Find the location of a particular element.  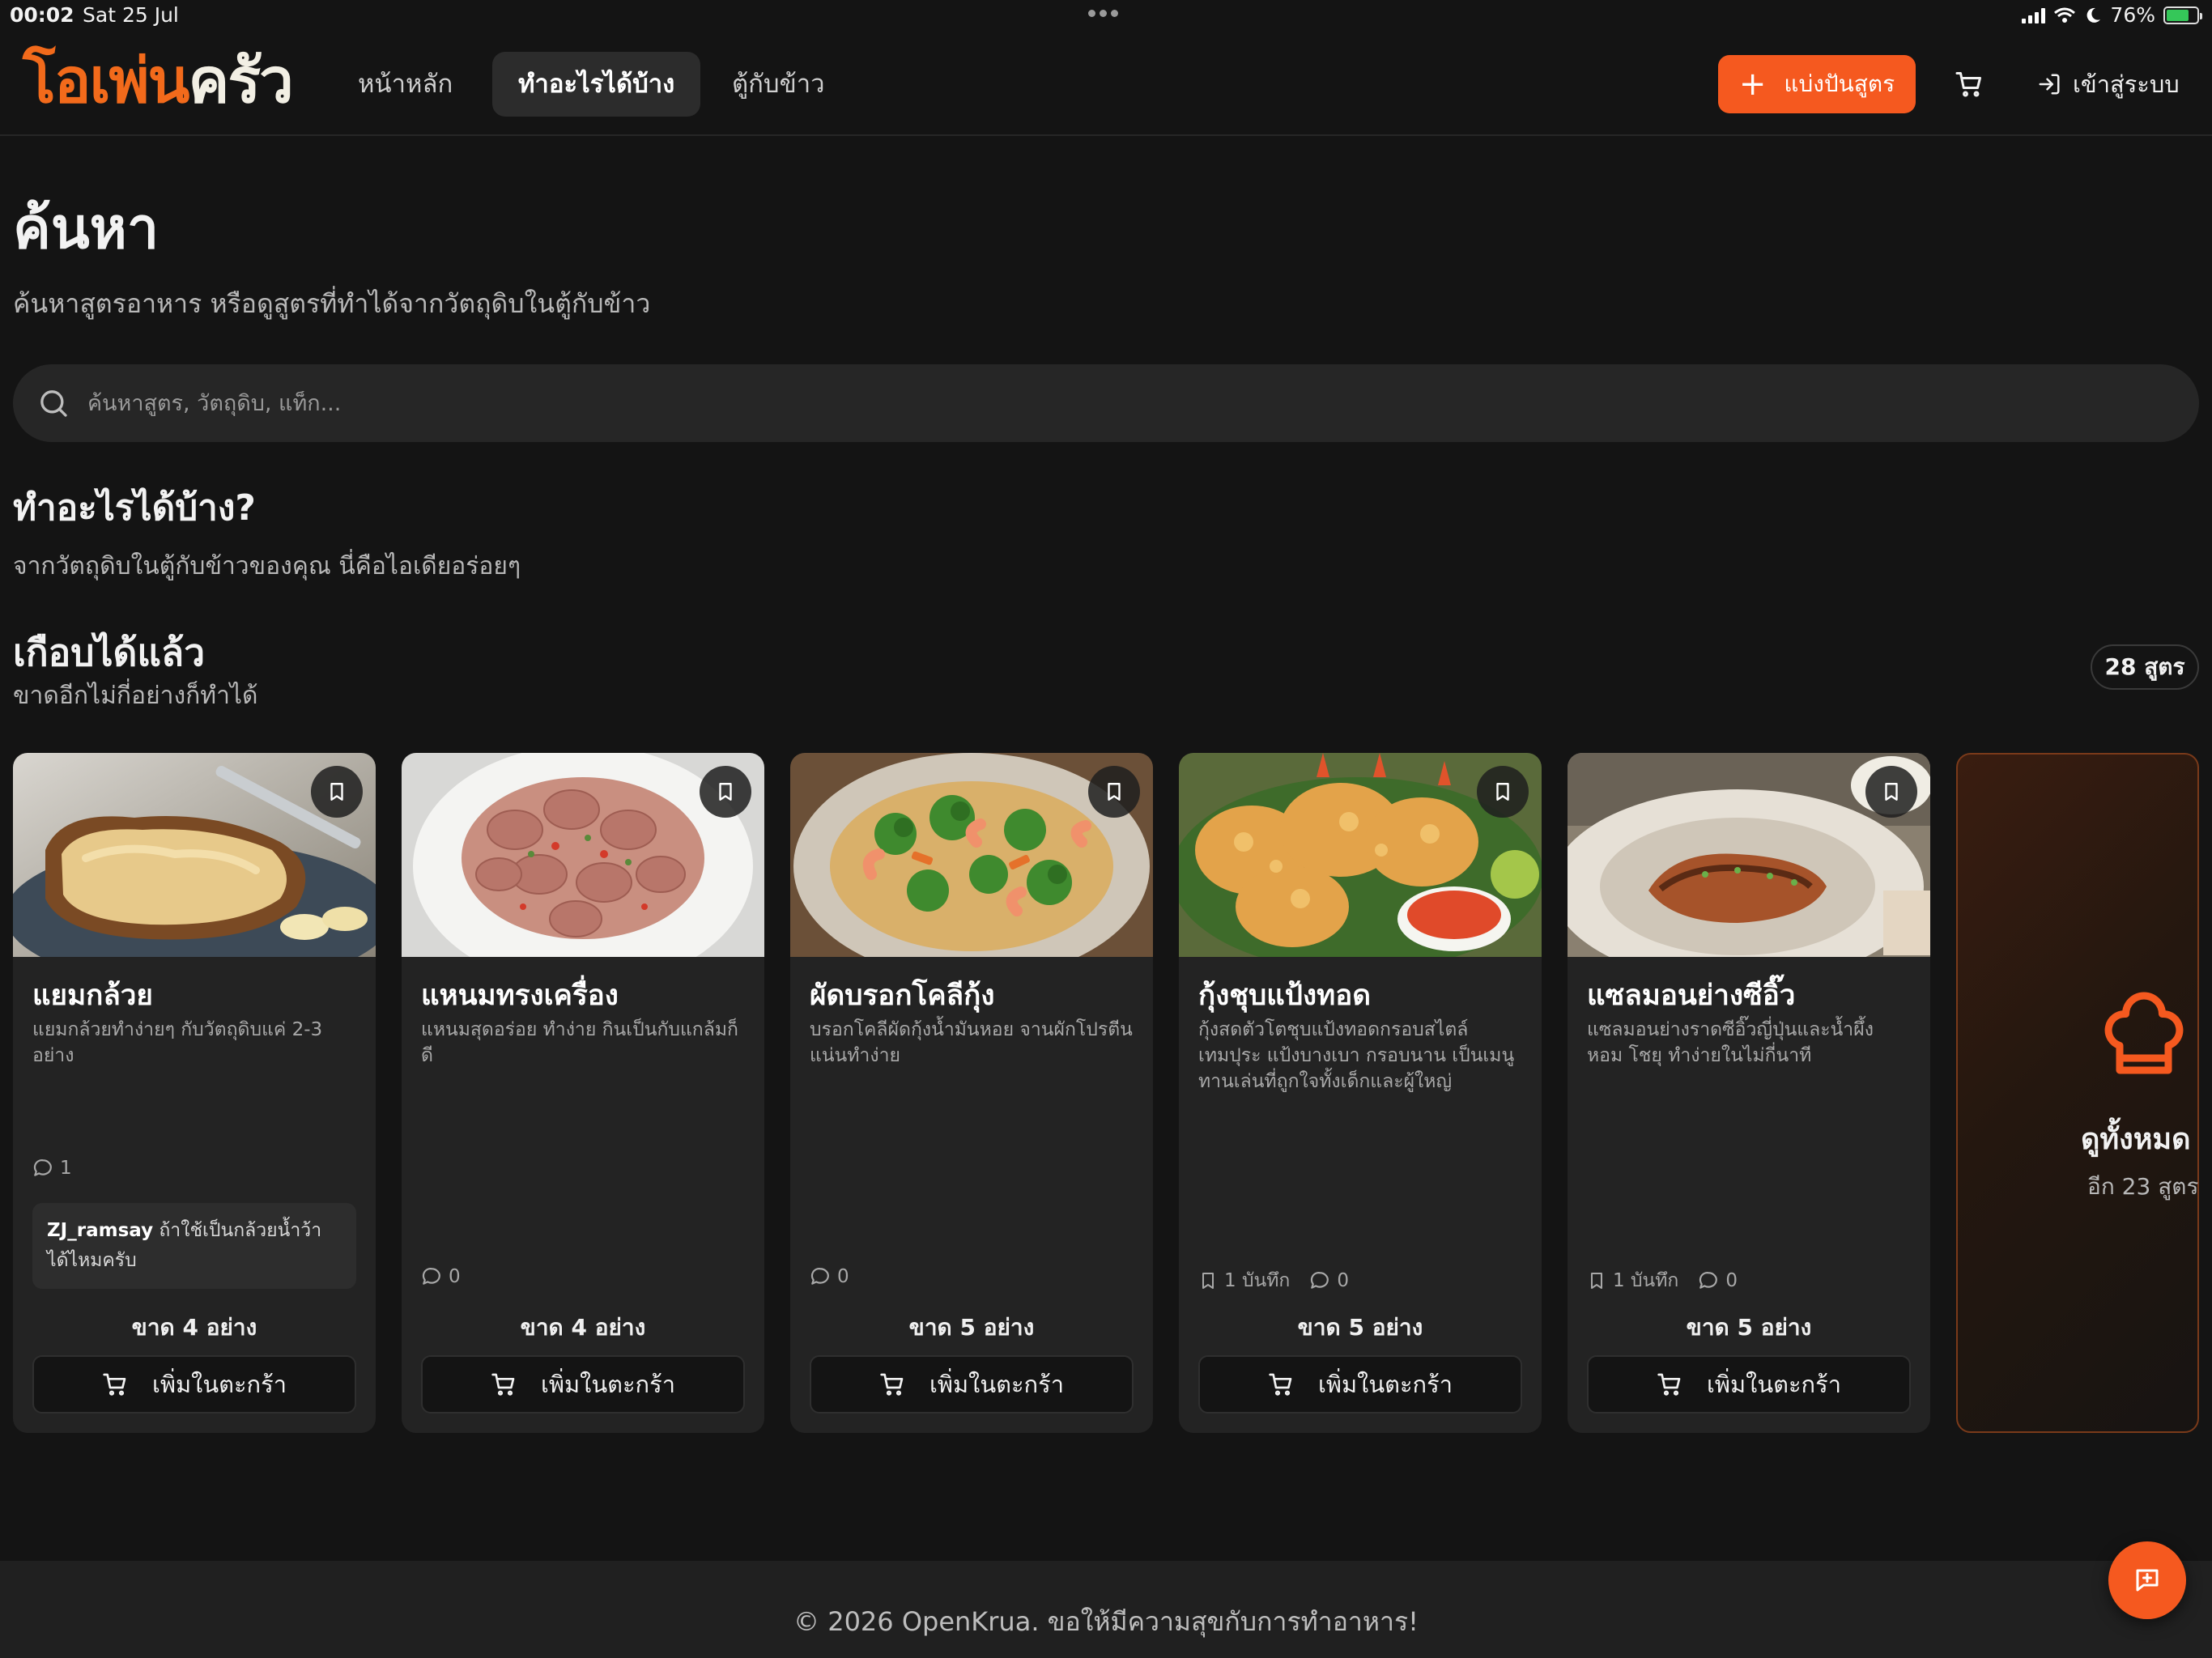

view-all-title: ดูทั้งหมด is located at coordinates (2136, 1139).